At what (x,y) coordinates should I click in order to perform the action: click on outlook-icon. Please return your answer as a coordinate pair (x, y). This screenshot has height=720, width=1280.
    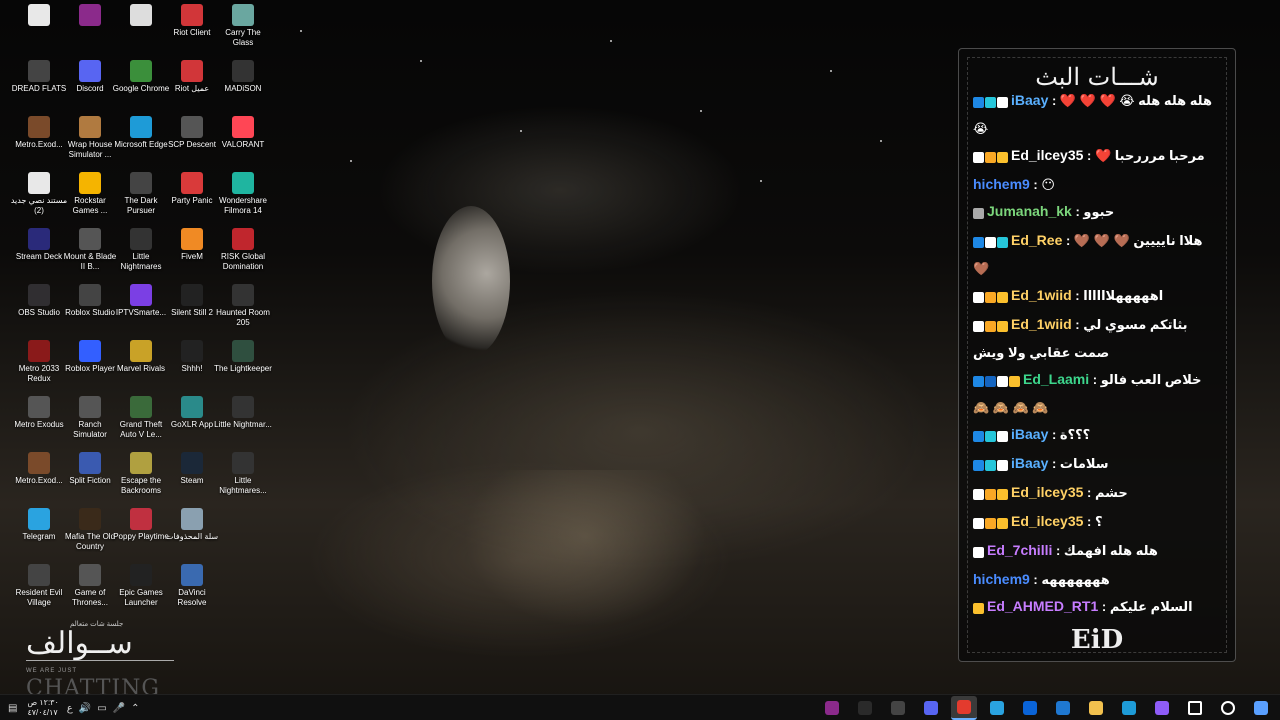
    Looking at the image, I should click on (1030, 708).